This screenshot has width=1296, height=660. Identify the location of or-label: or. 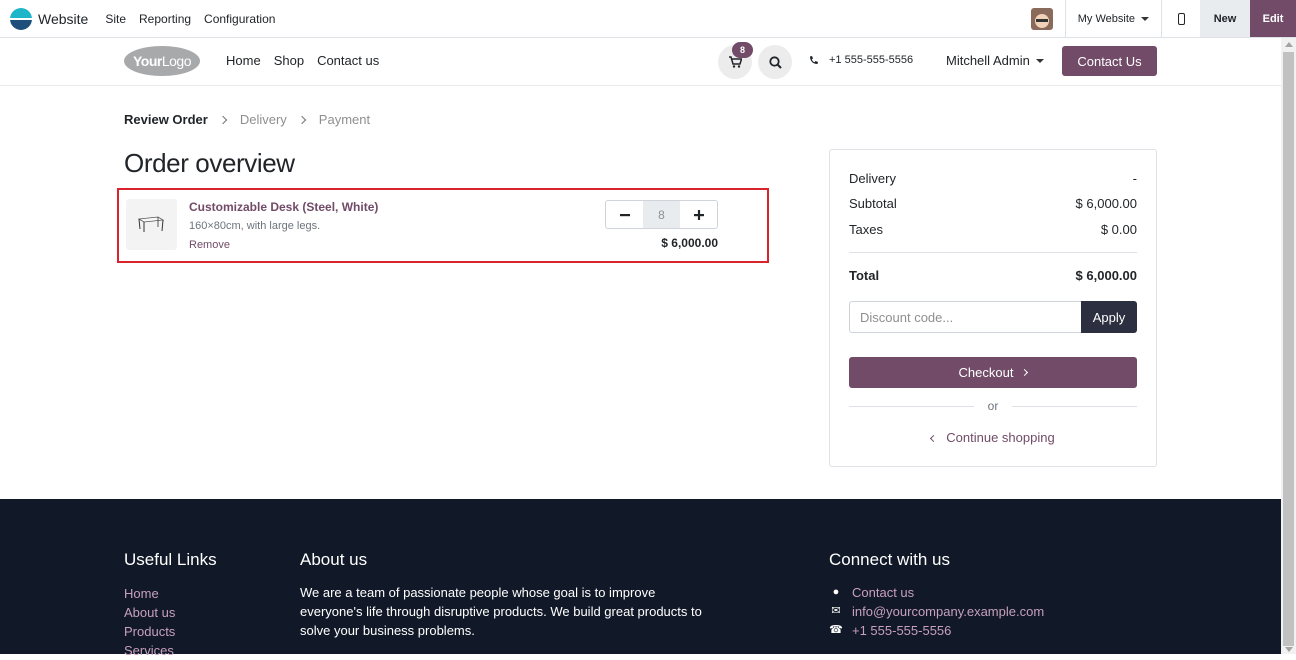
(993, 406).